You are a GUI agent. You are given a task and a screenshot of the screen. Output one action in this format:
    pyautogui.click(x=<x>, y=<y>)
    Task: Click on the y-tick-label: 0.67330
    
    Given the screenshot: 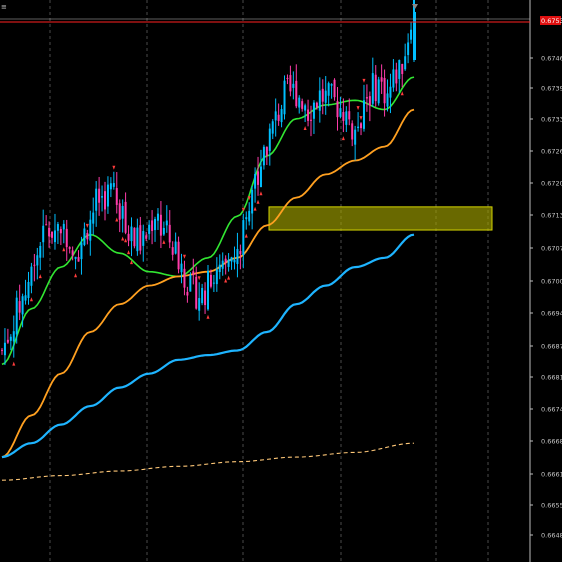 What is the action you would take?
    pyautogui.click(x=551, y=120)
    